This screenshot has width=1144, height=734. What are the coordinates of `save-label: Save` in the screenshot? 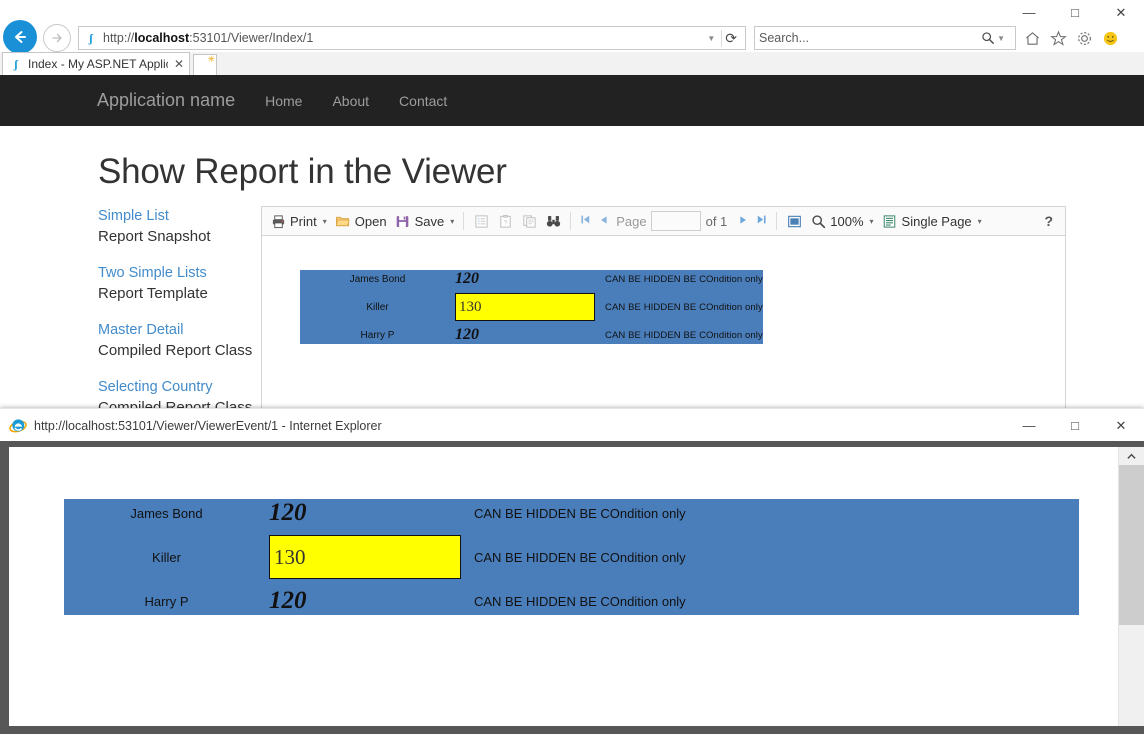 It's located at (429, 221).